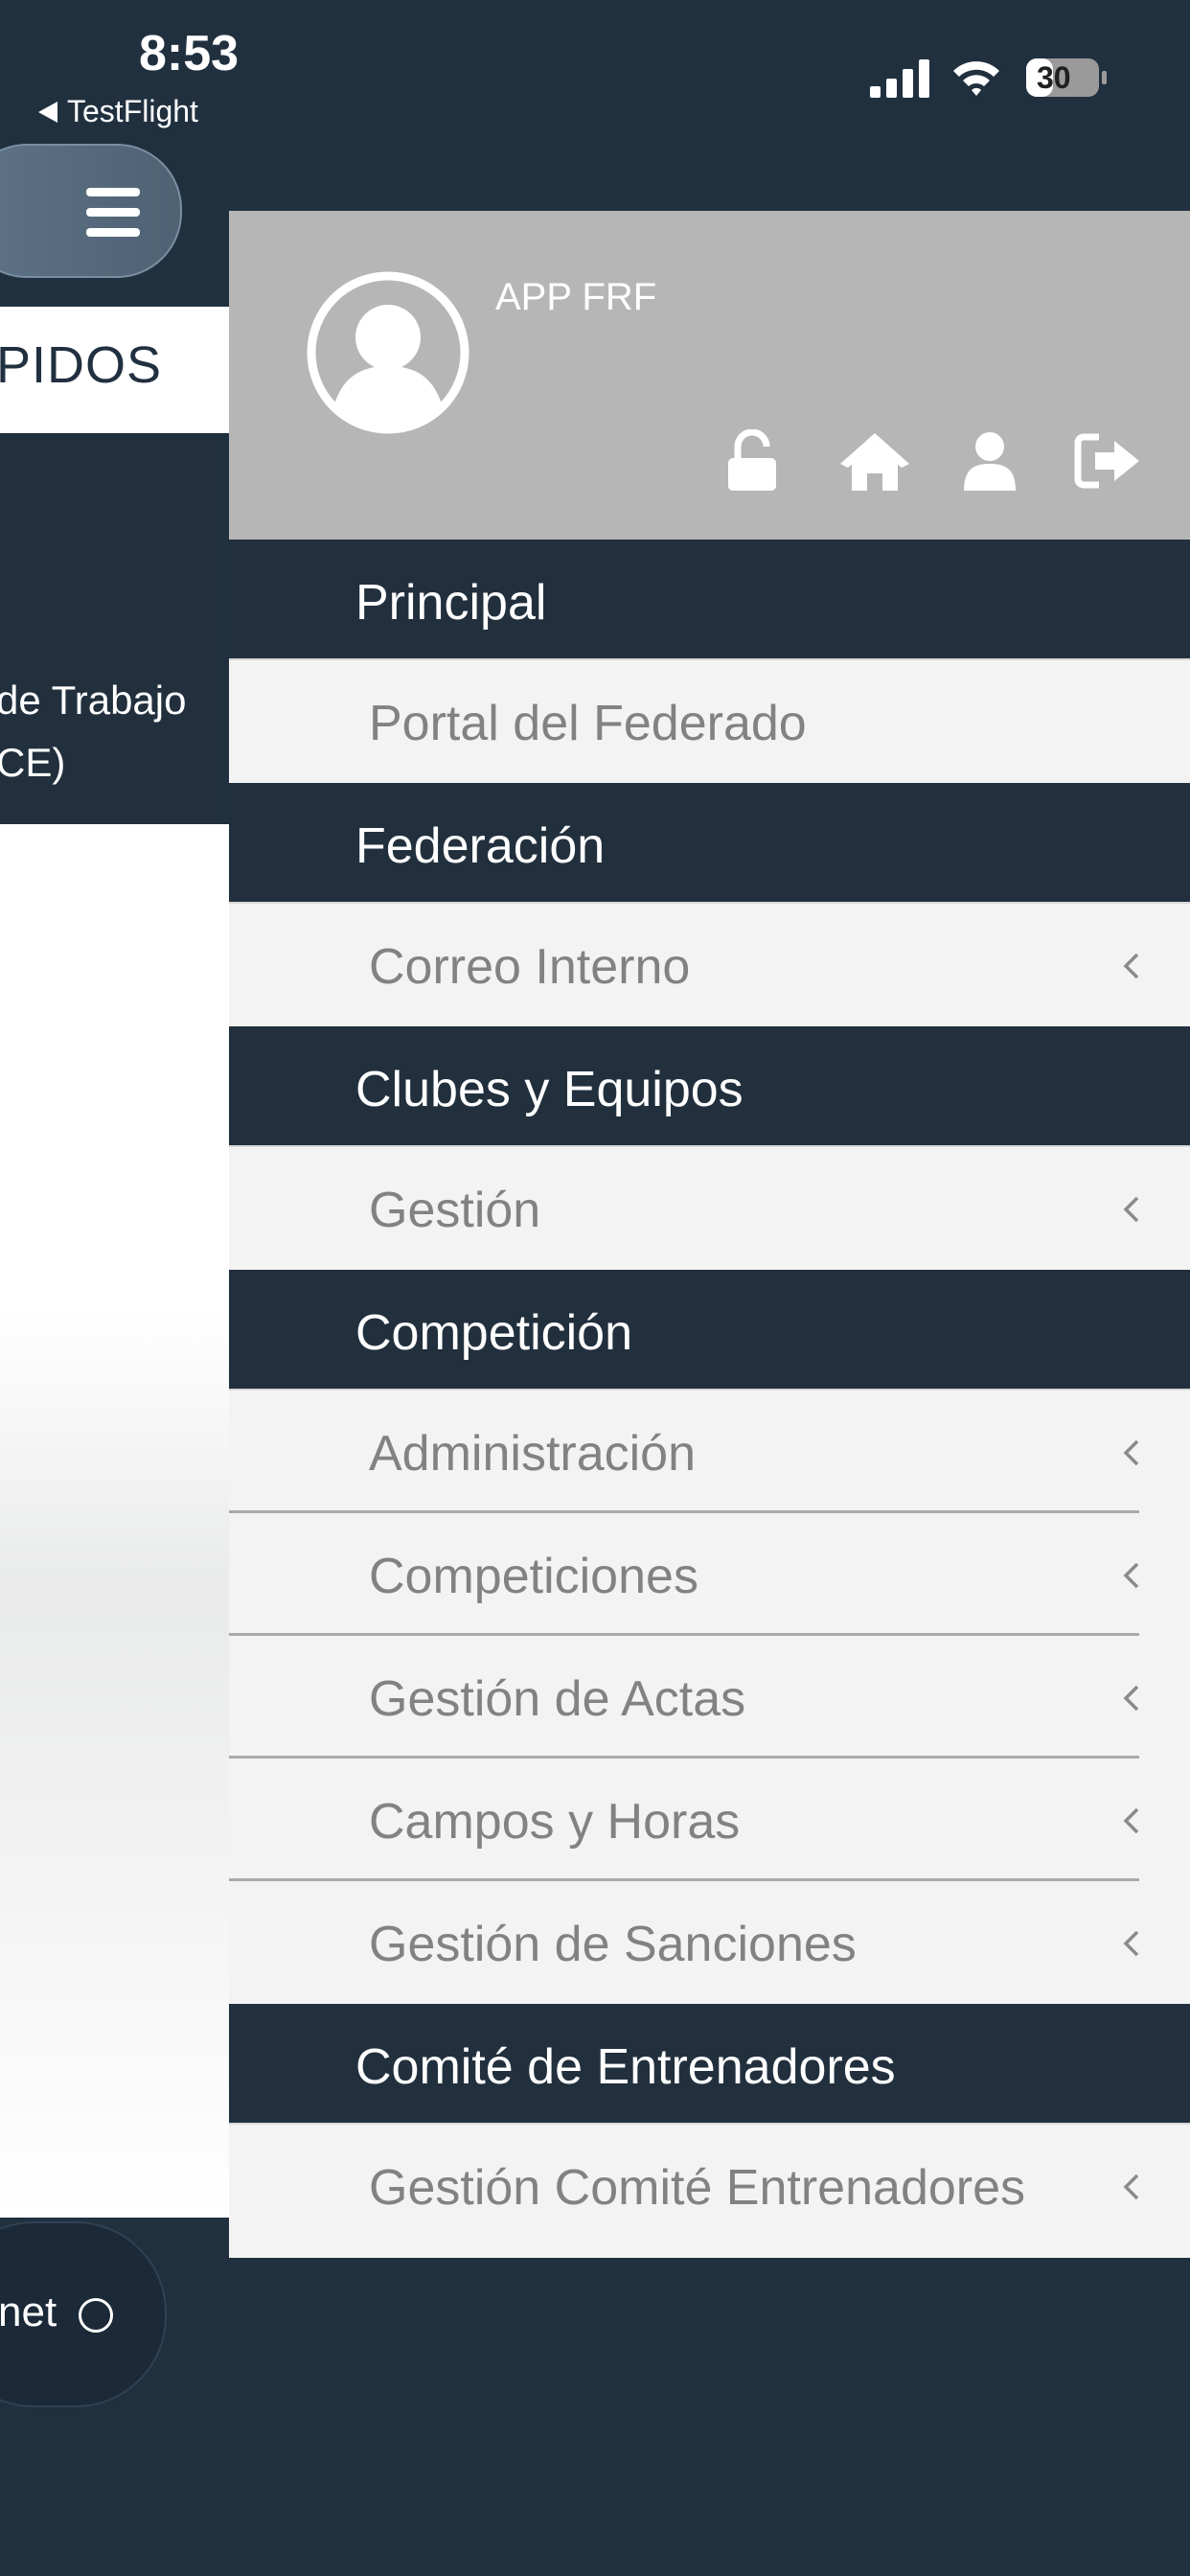  What do you see at coordinates (990, 461) in the screenshot?
I see `user-icon` at bounding box center [990, 461].